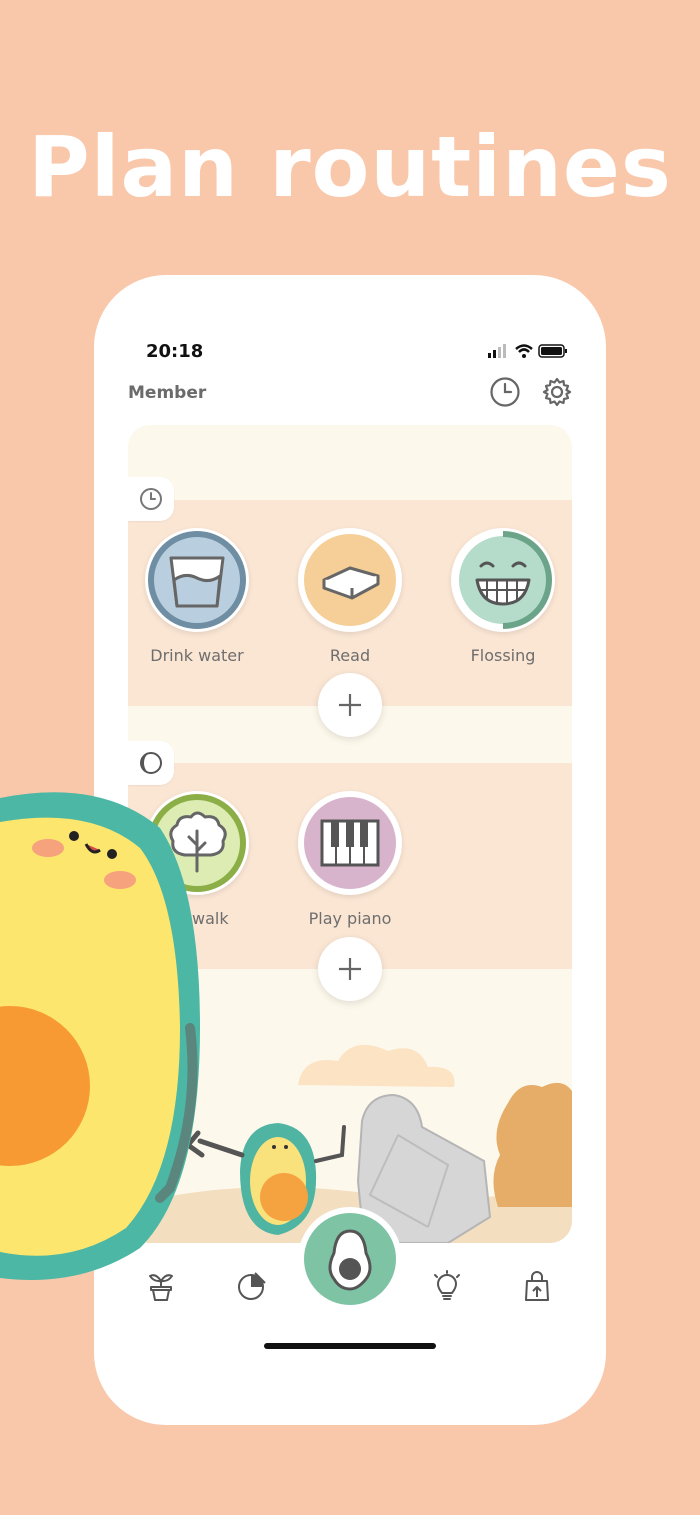 The image size is (700, 1515). I want to click on gear-icon, so click(557, 392).